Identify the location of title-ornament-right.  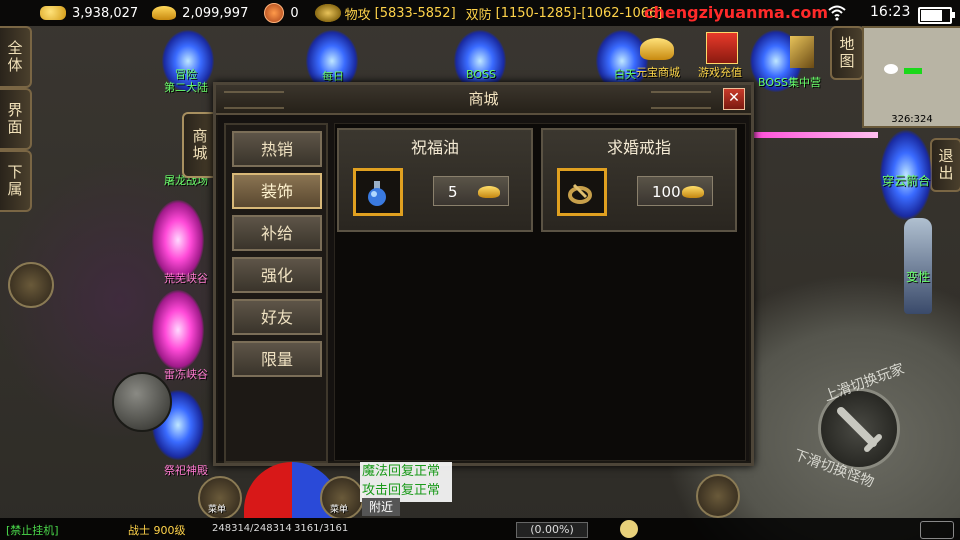
(681, 100).